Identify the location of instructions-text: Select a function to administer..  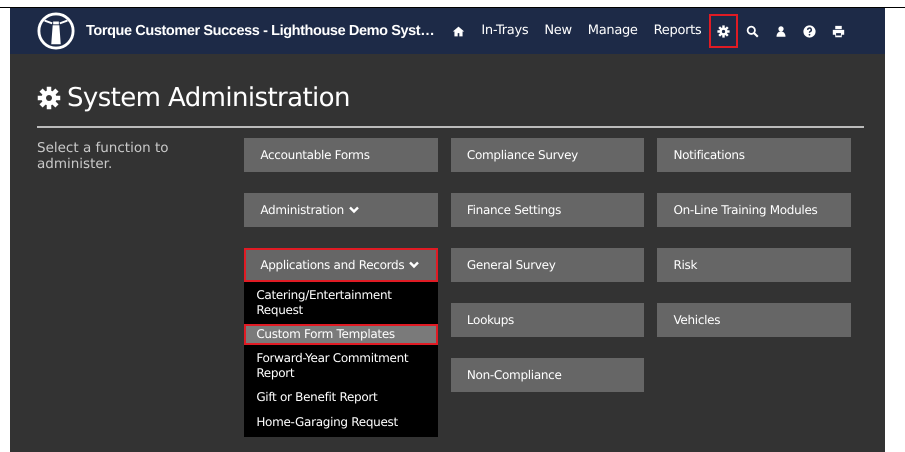
(103, 156).